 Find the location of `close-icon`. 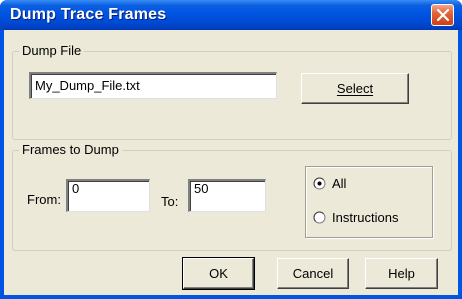

close-icon is located at coordinates (443, 15).